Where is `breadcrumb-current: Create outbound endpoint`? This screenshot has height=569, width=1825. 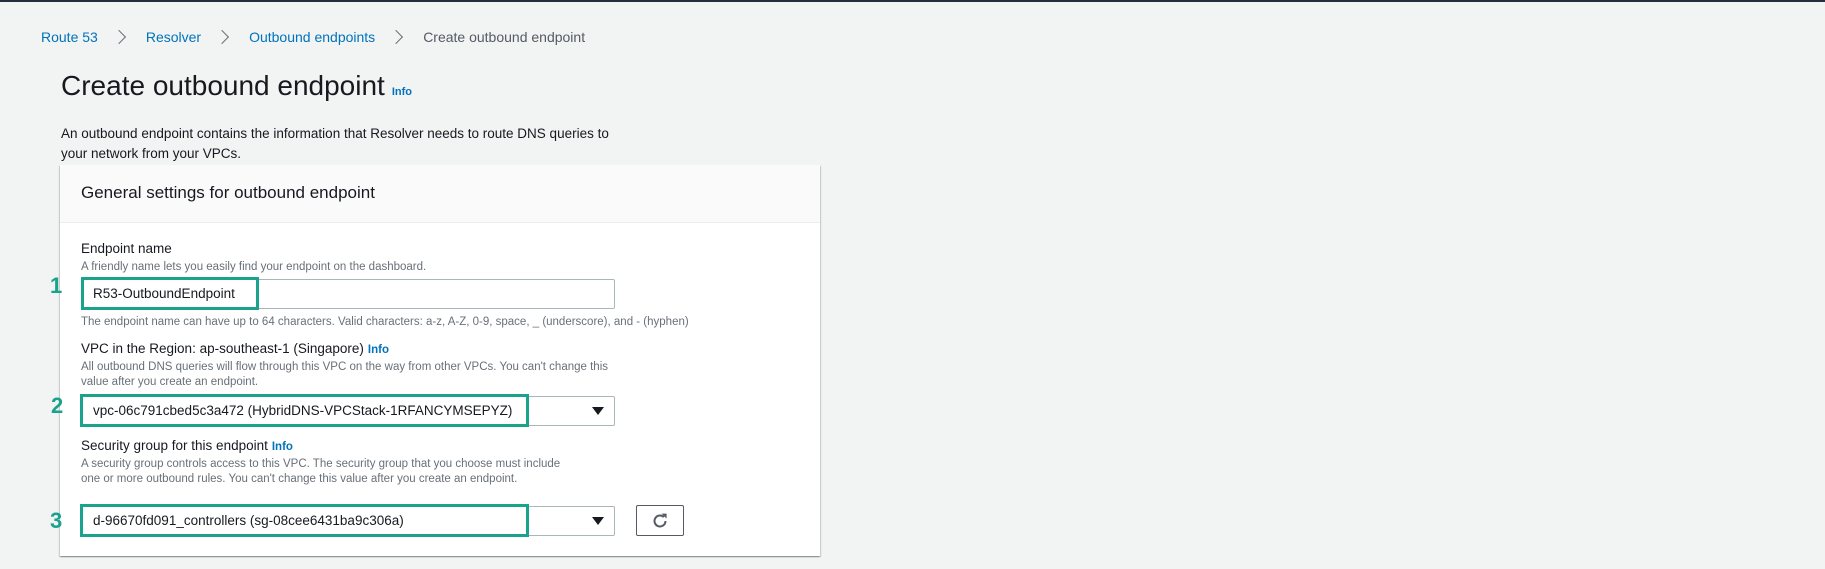 breadcrumb-current: Create outbound endpoint is located at coordinates (504, 37).